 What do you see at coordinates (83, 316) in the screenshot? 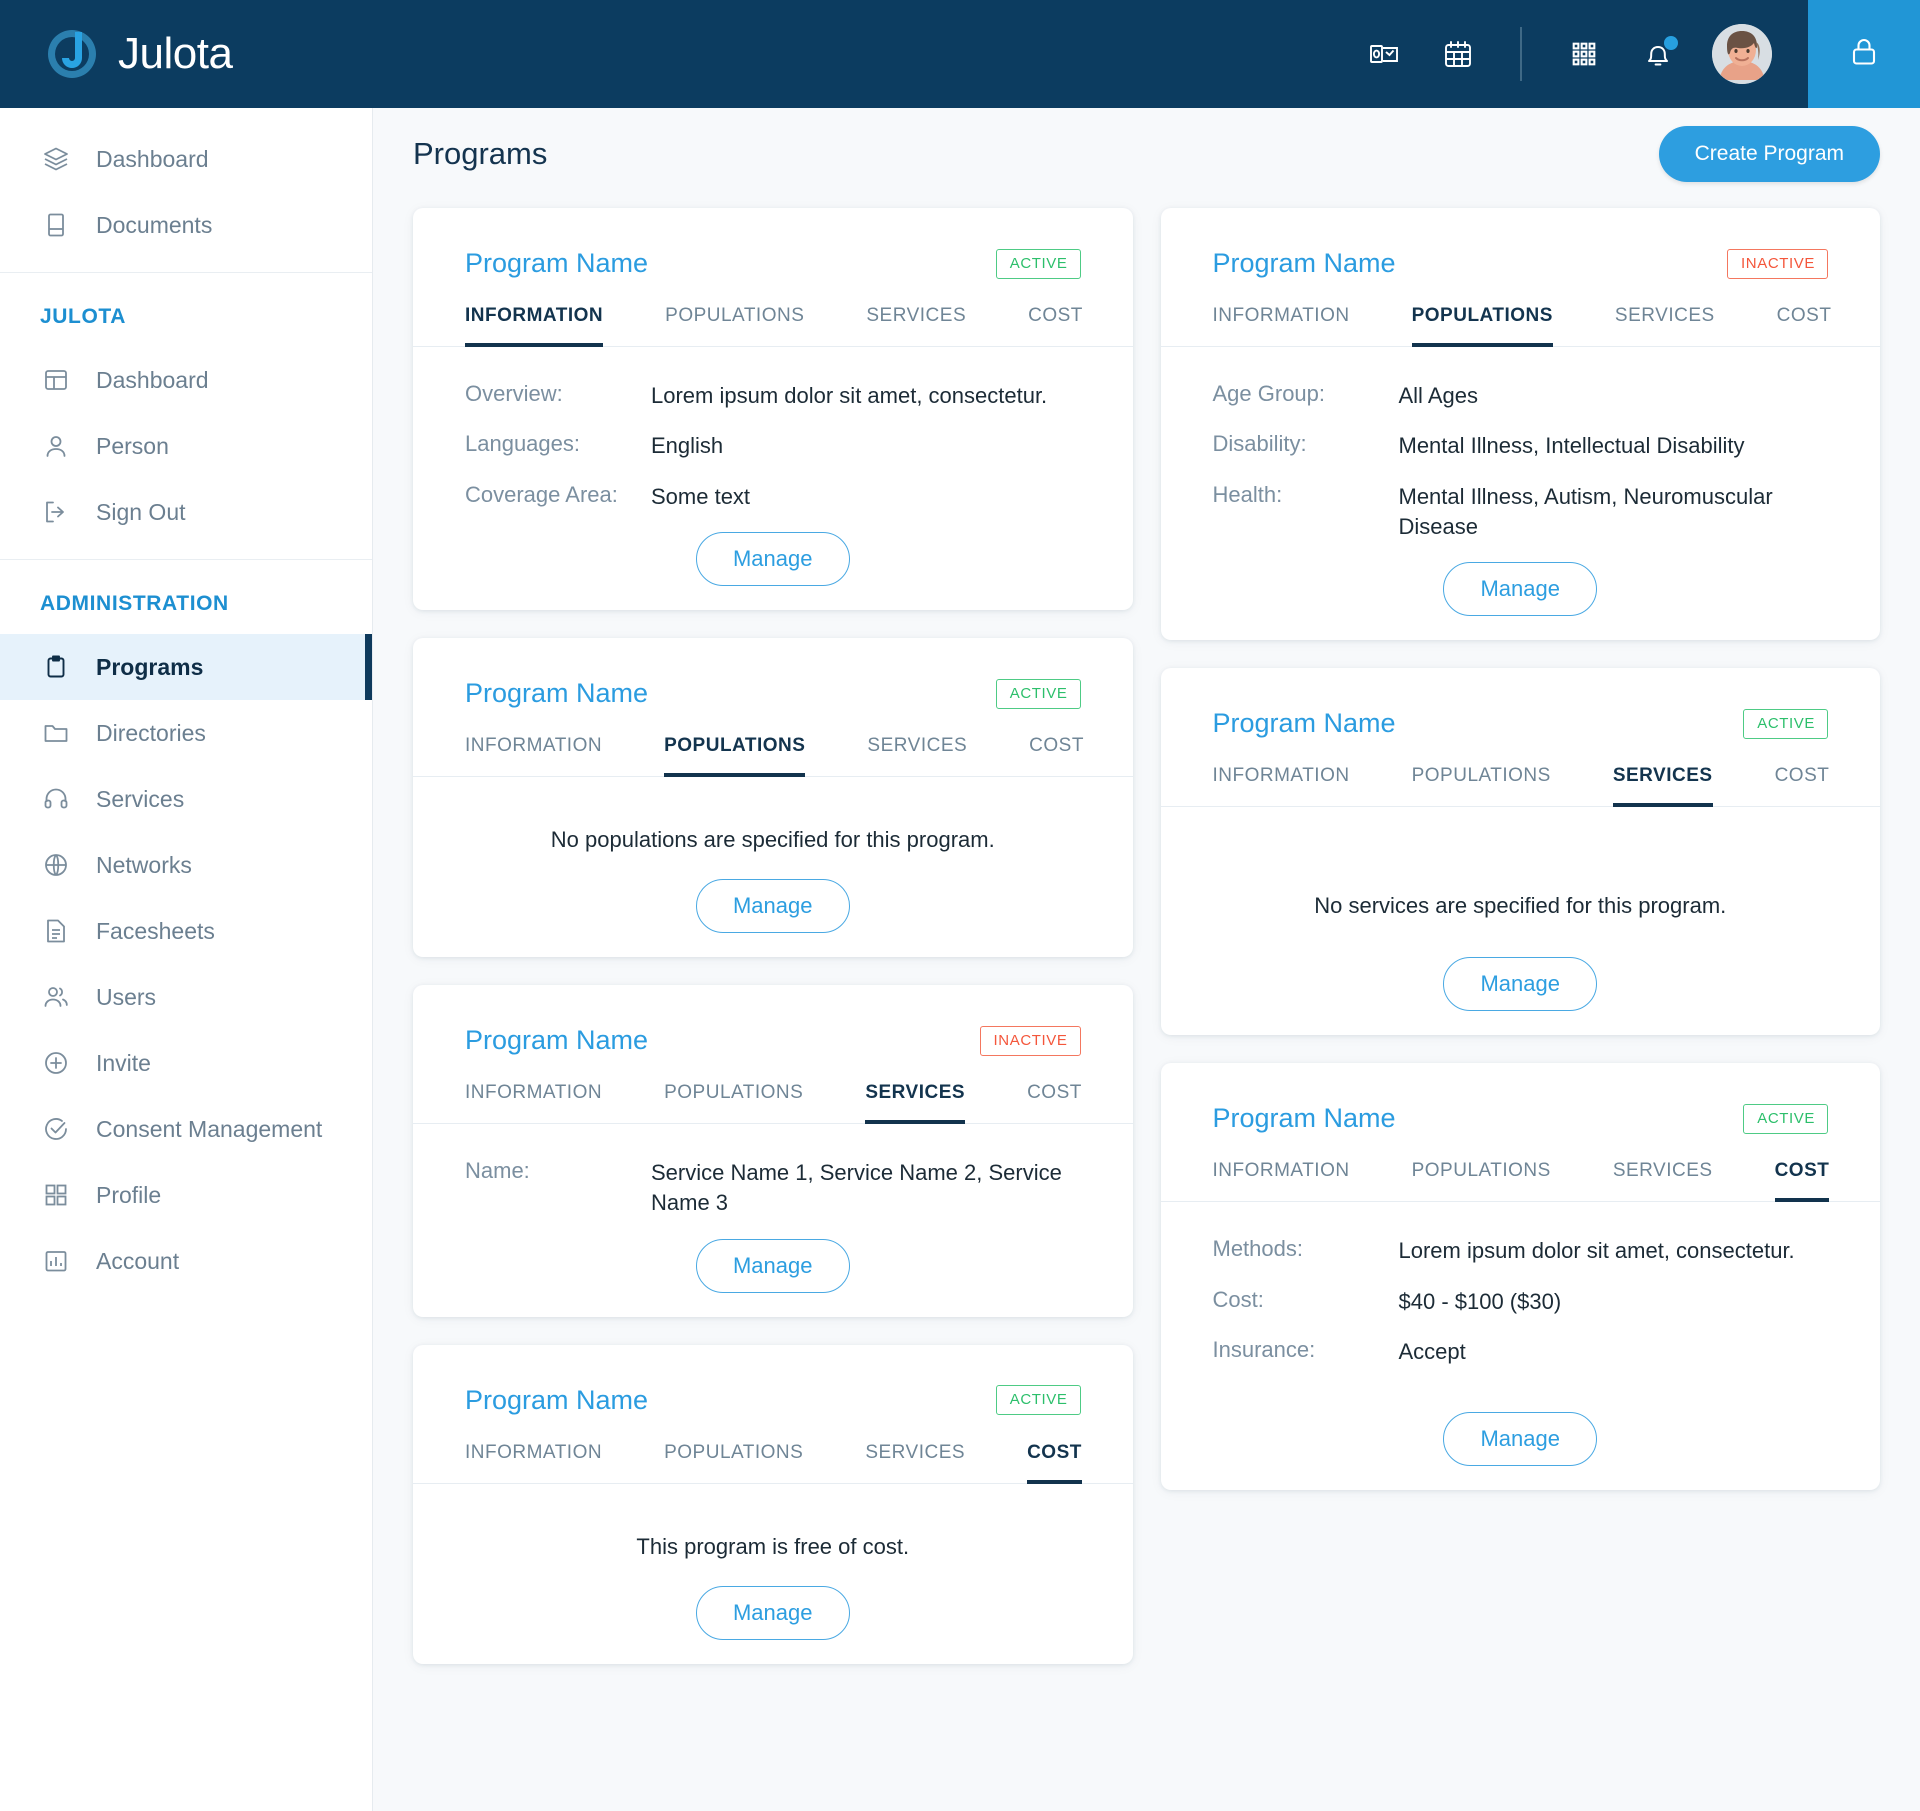
I see `sidebar-group-label-julota: JULOTA` at bounding box center [83, 316].